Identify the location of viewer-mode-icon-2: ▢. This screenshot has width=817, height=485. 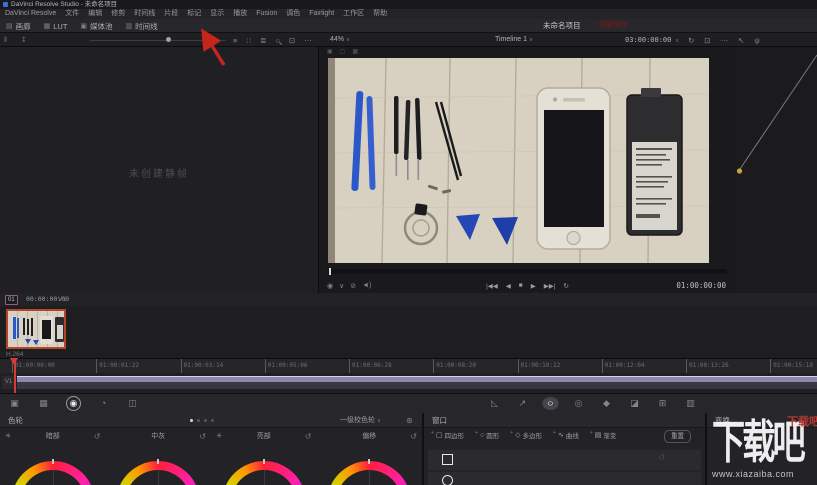
(343, 51).